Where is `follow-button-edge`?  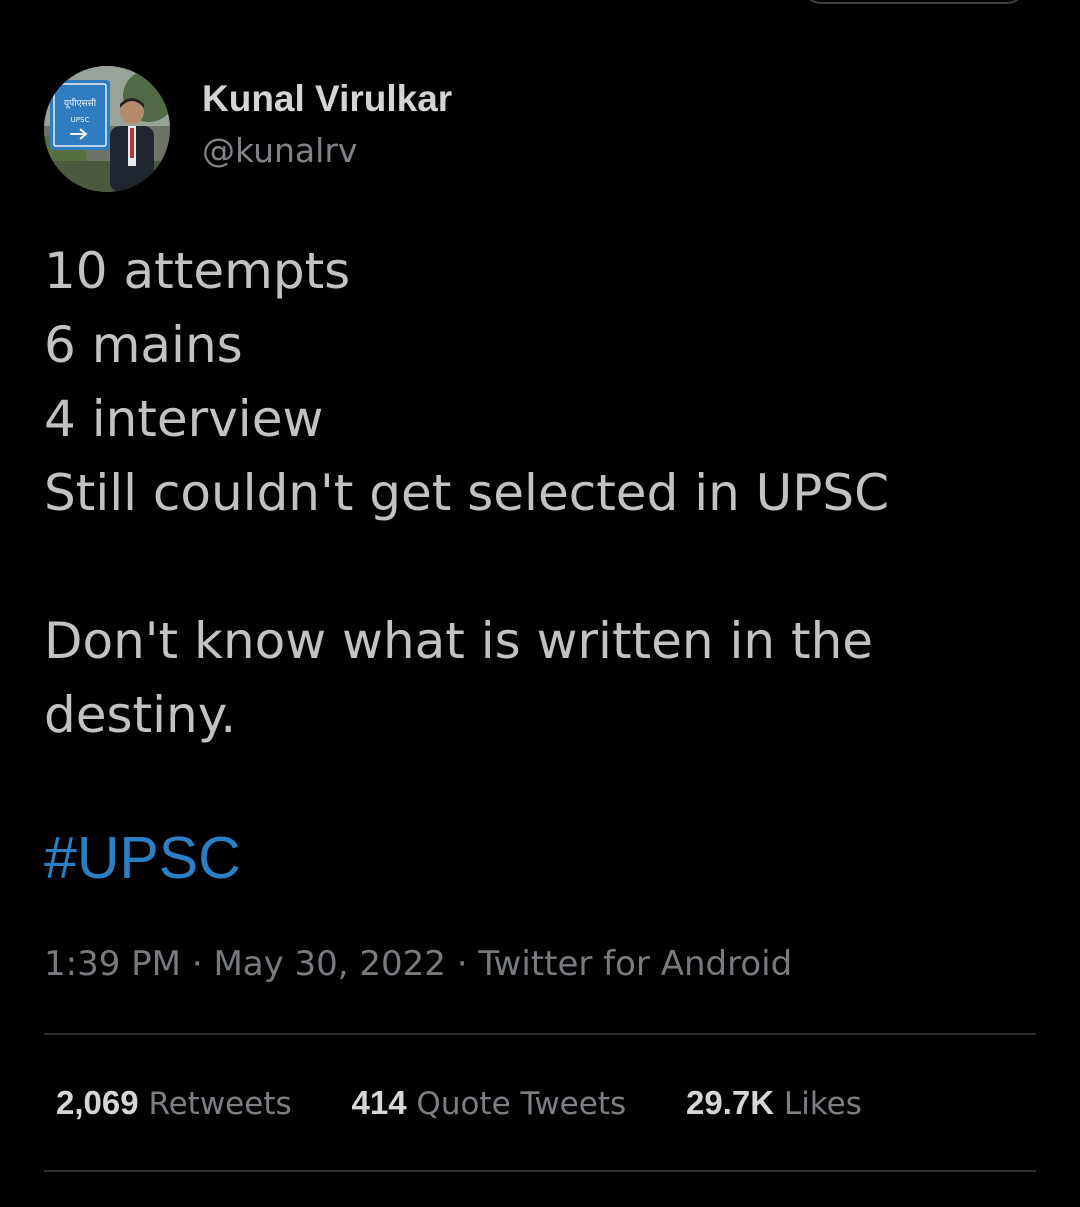 follow-button-edge is located at coordinates (914, 2).